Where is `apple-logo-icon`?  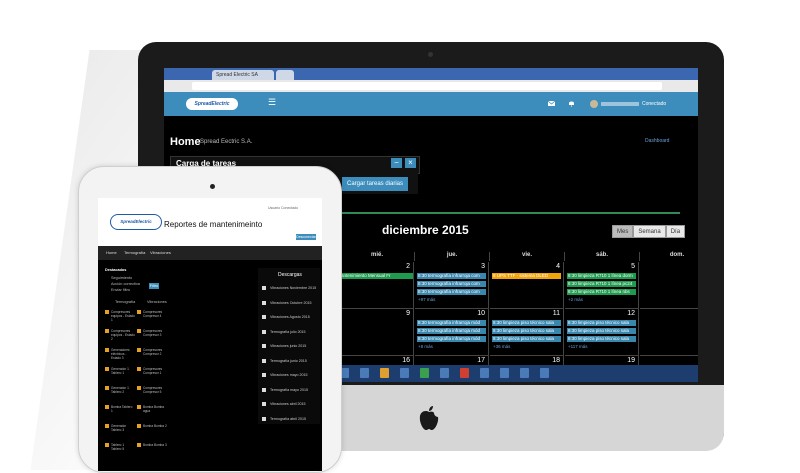 apple-logo-icon is located at coordinates (429, 418).